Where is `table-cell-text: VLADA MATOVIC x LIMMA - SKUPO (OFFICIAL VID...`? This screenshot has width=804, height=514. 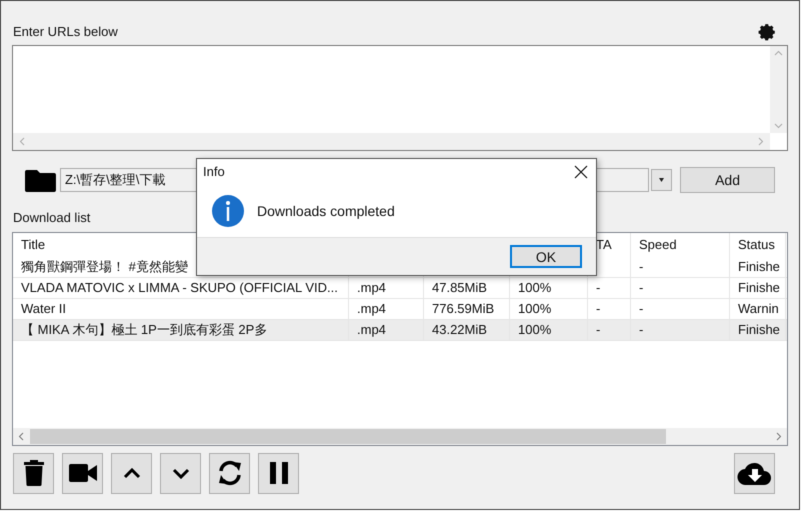
table-cell-text: VLADA MATOVIC x LIMMA - SKUPO (OFFICIAL VID... is located at coordinates (179, 287).